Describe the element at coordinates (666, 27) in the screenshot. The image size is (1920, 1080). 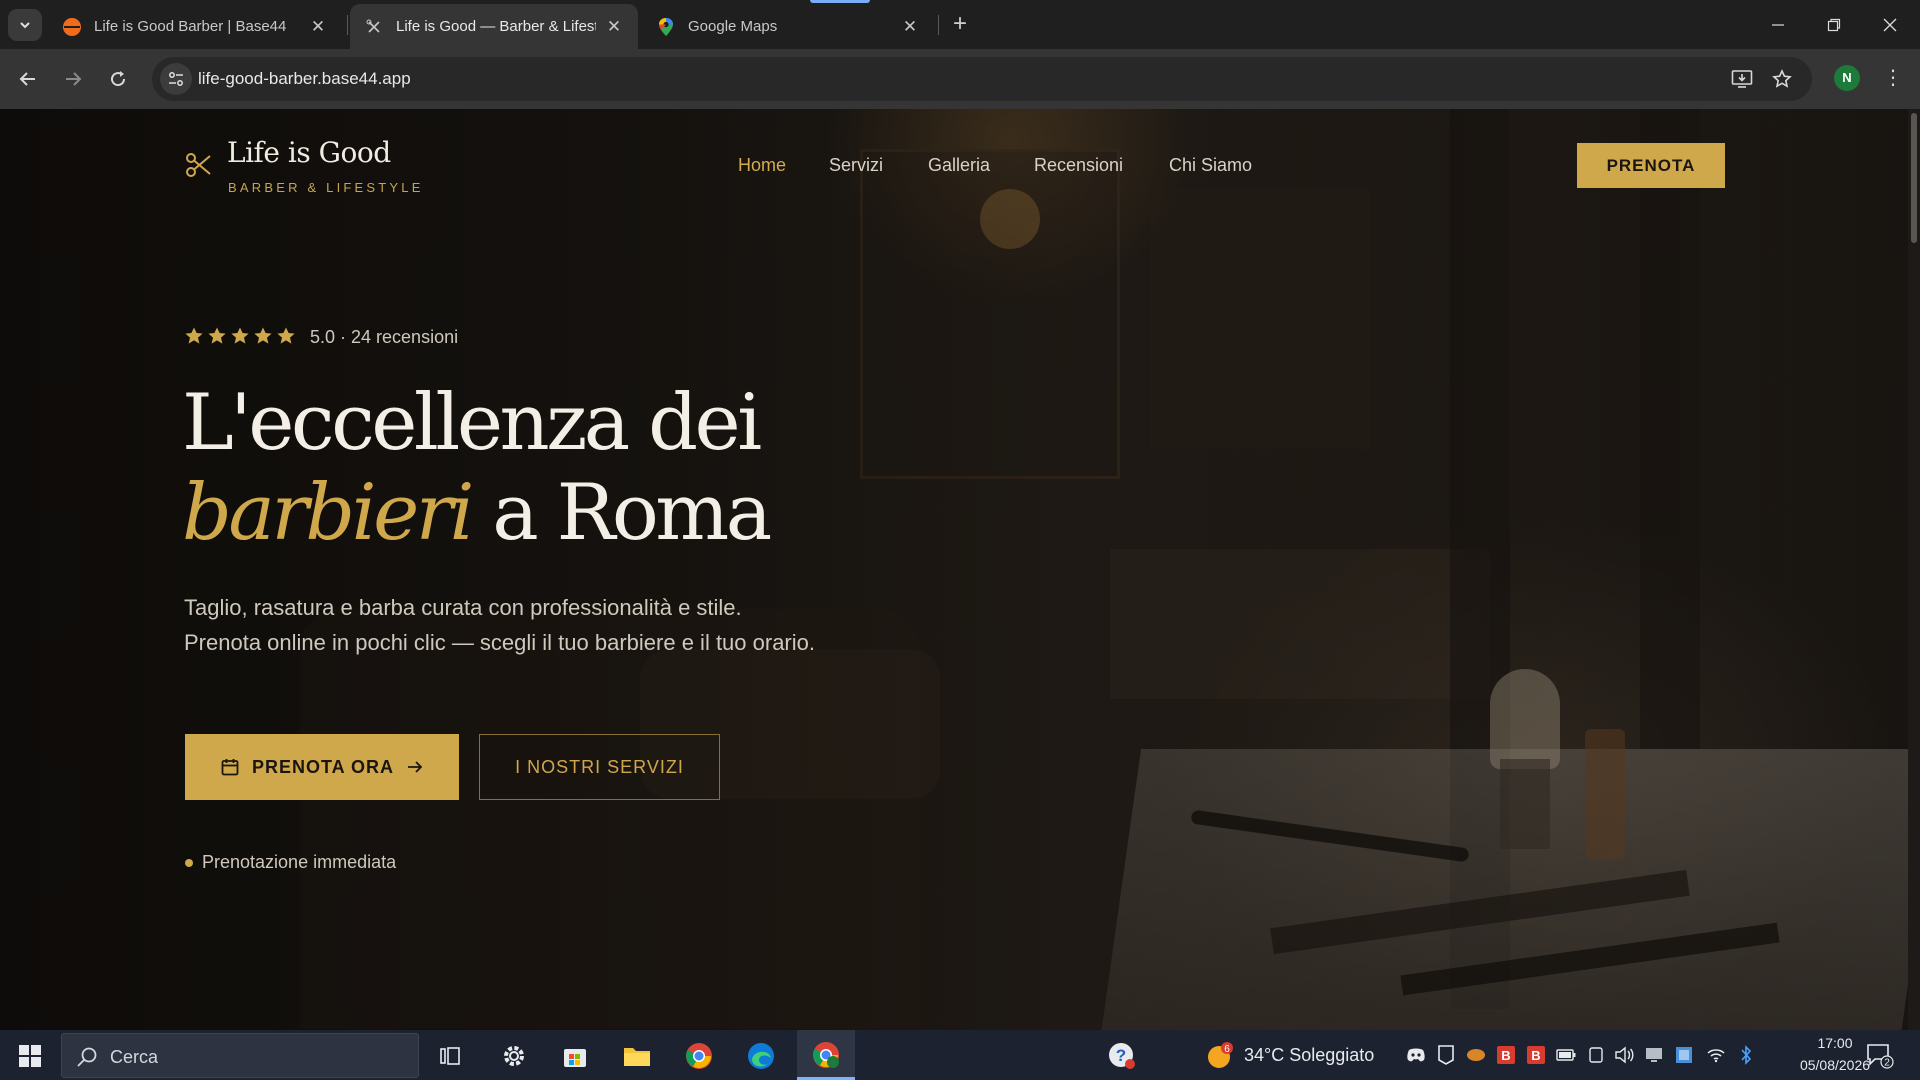
I see `google-maps-pin-icon` at that location.